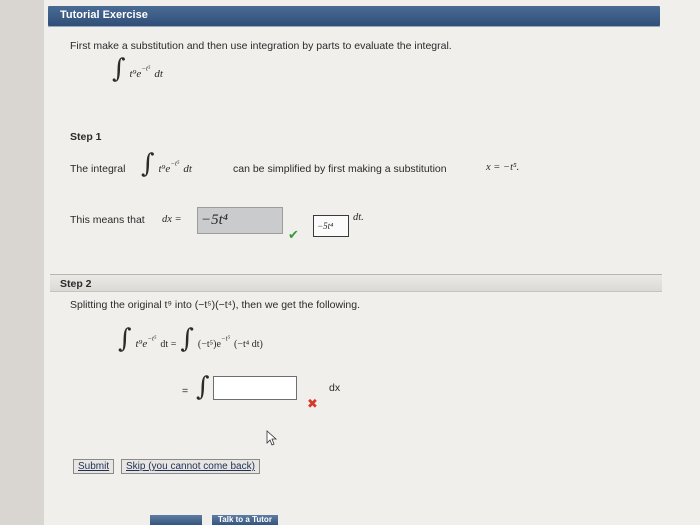 The height and width of the screenshot is (525, 700). What do you see at coordinates (104, 15) in the screenshot?
I see `page-title: Tutorial Exercise` at bounding box center [104, 15].